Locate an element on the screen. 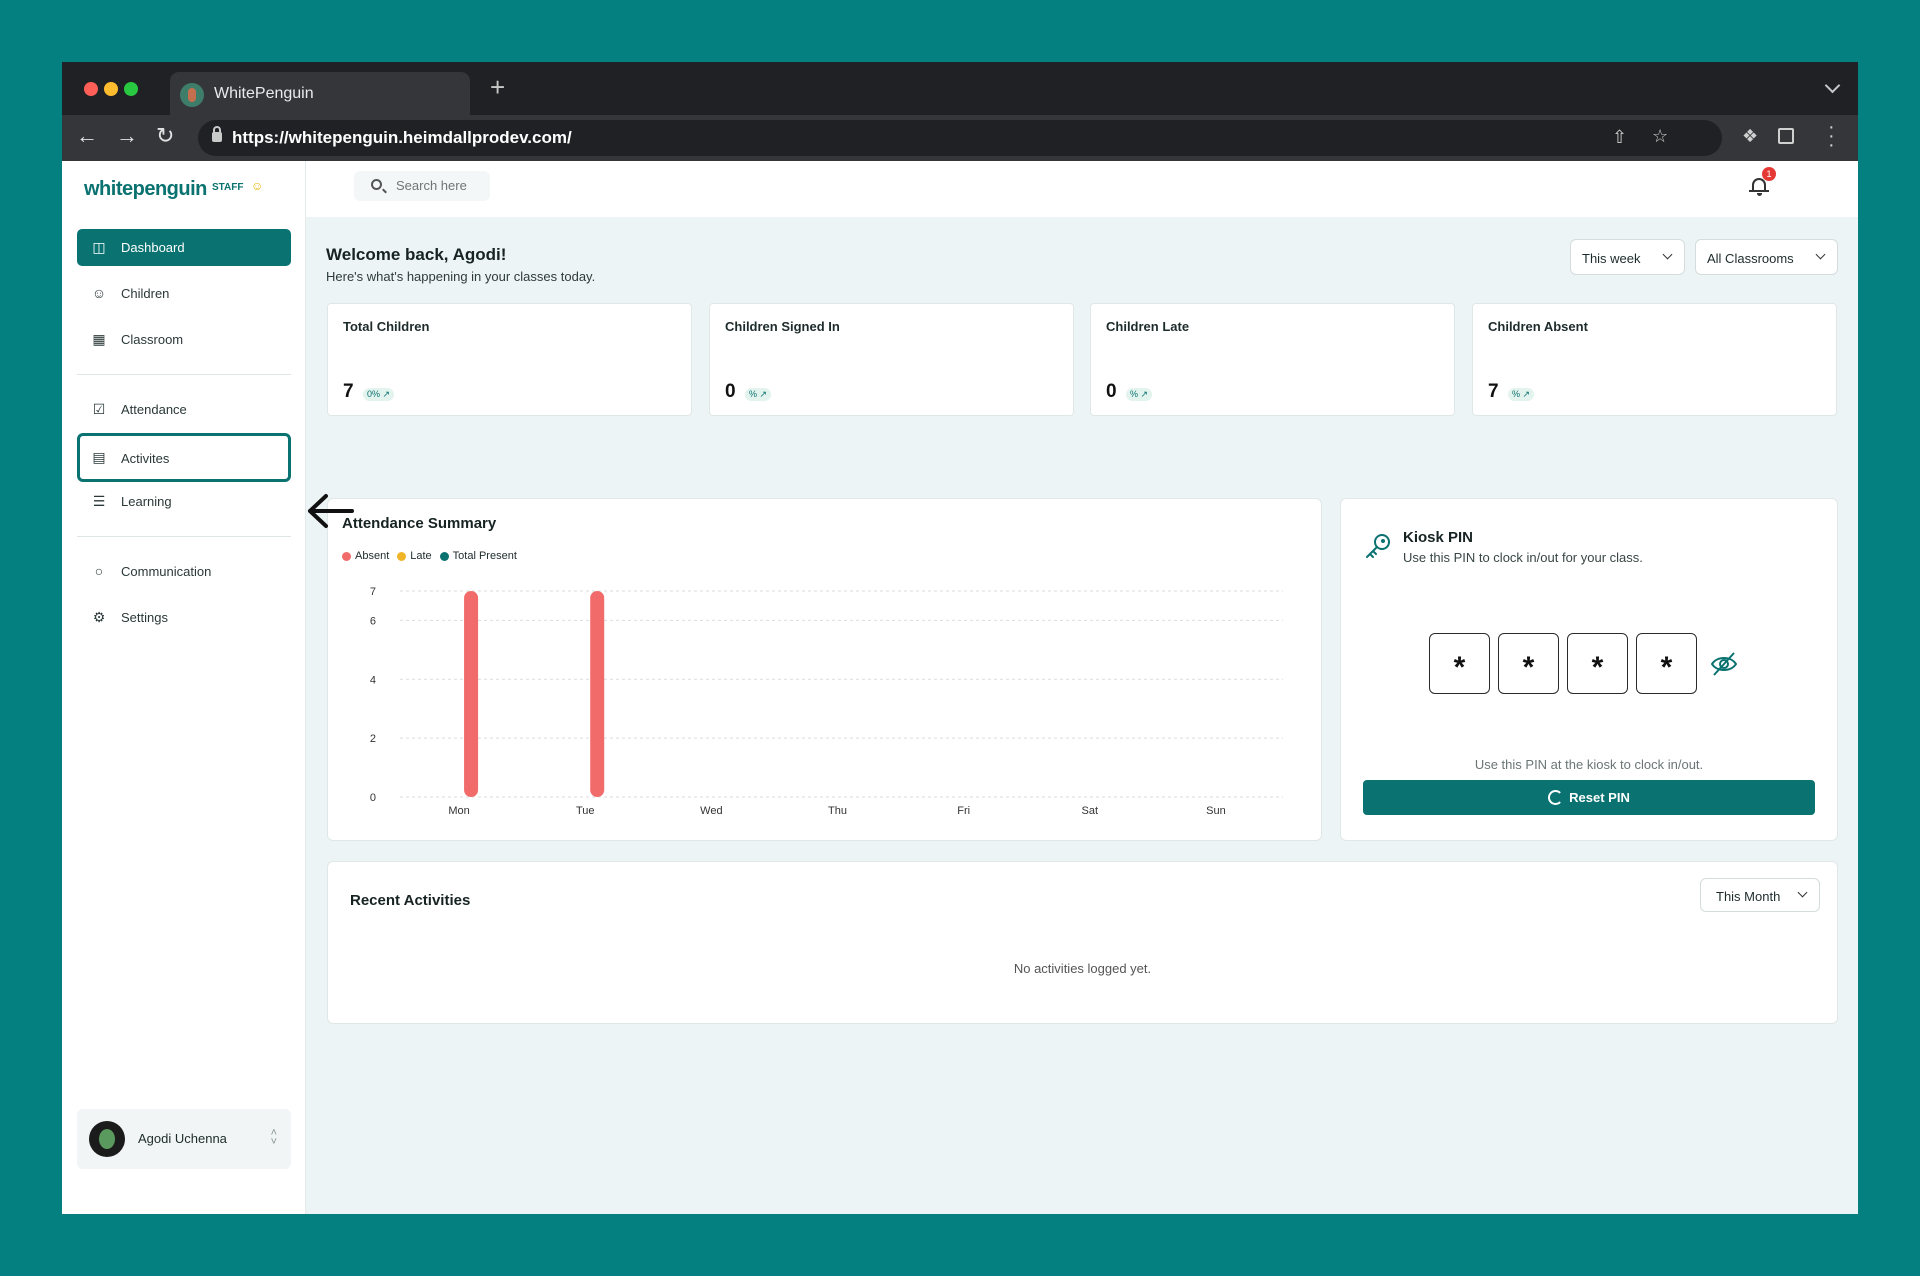 This screenshot has height=1276, width=1920. refresh-icon is located at coordinates (1556, 797).